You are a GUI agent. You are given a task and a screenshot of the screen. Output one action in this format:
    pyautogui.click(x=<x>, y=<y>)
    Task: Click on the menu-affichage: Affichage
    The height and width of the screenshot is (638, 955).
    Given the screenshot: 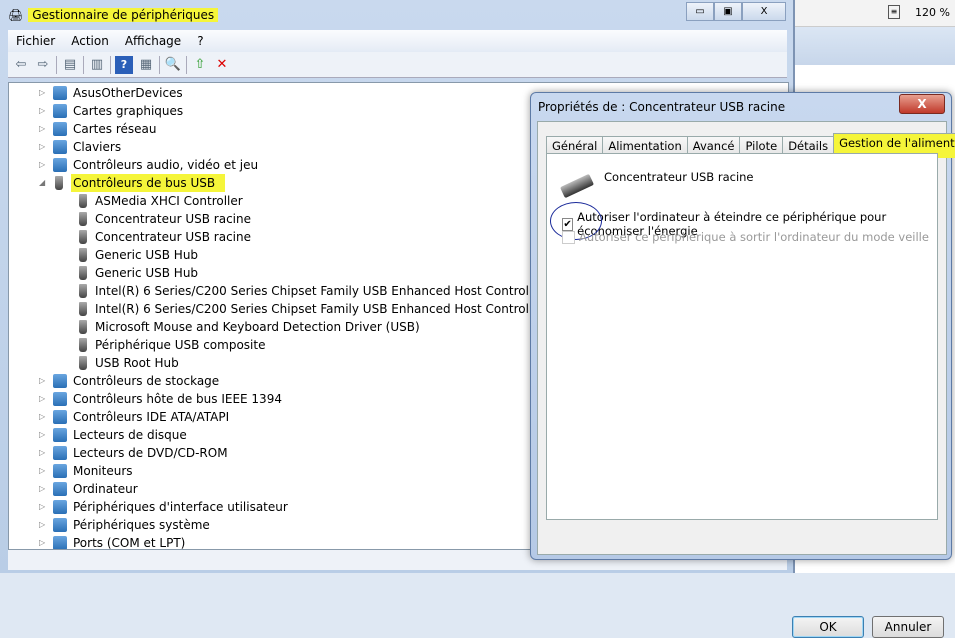 What is the action you would take?
    pyautogui.click(x=153, y=41)
    